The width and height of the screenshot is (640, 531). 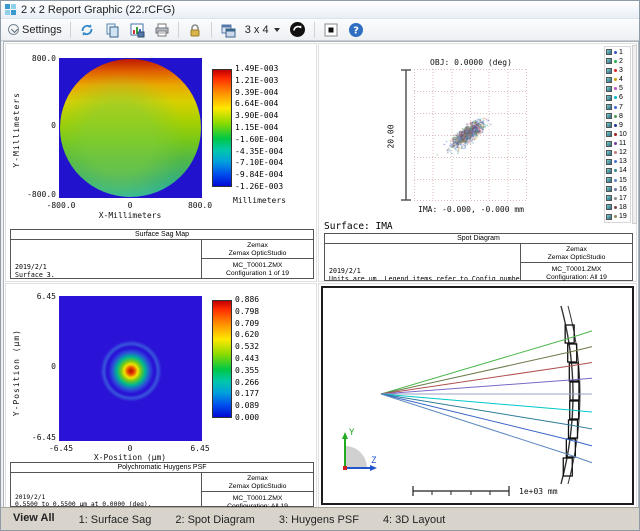 I want to click on frame-button, so click(x=331, y=30).